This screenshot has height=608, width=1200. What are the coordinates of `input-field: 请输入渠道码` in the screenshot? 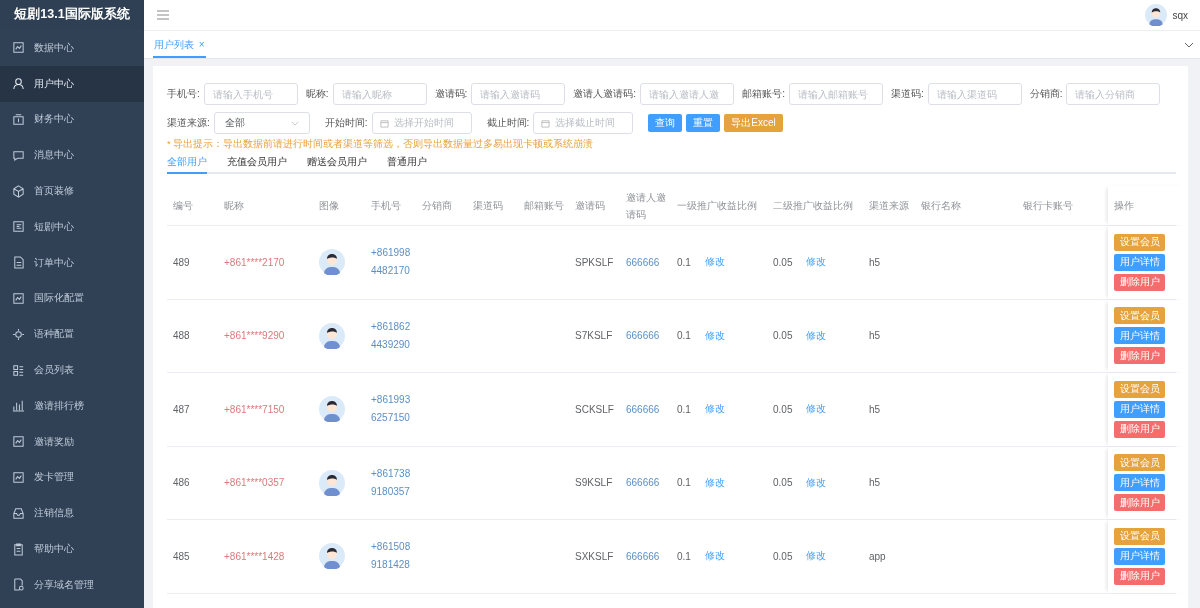 It's located at (974, 94).